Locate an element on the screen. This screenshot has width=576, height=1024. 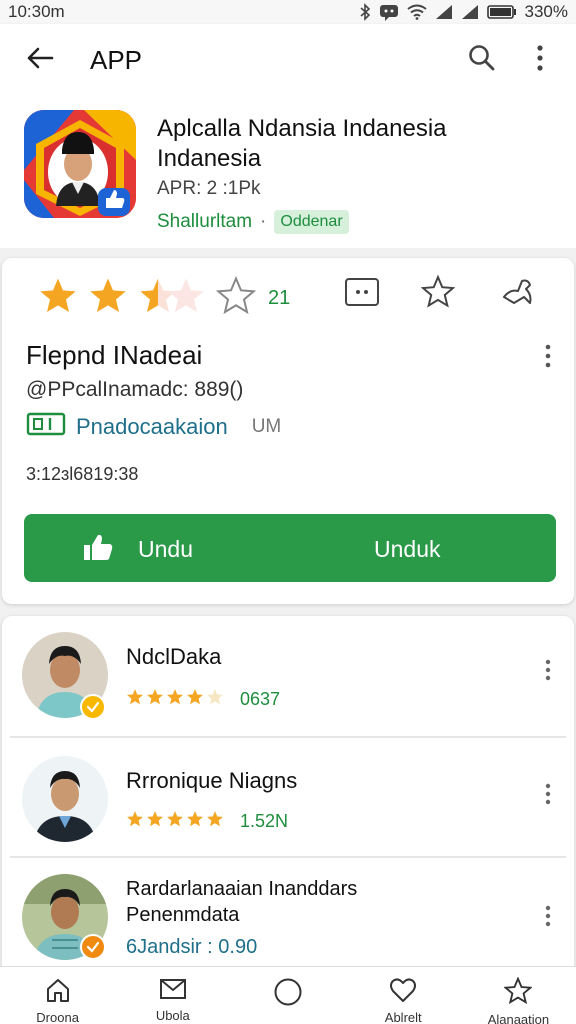
app-bar: APP is located at coordinates (288, 60).